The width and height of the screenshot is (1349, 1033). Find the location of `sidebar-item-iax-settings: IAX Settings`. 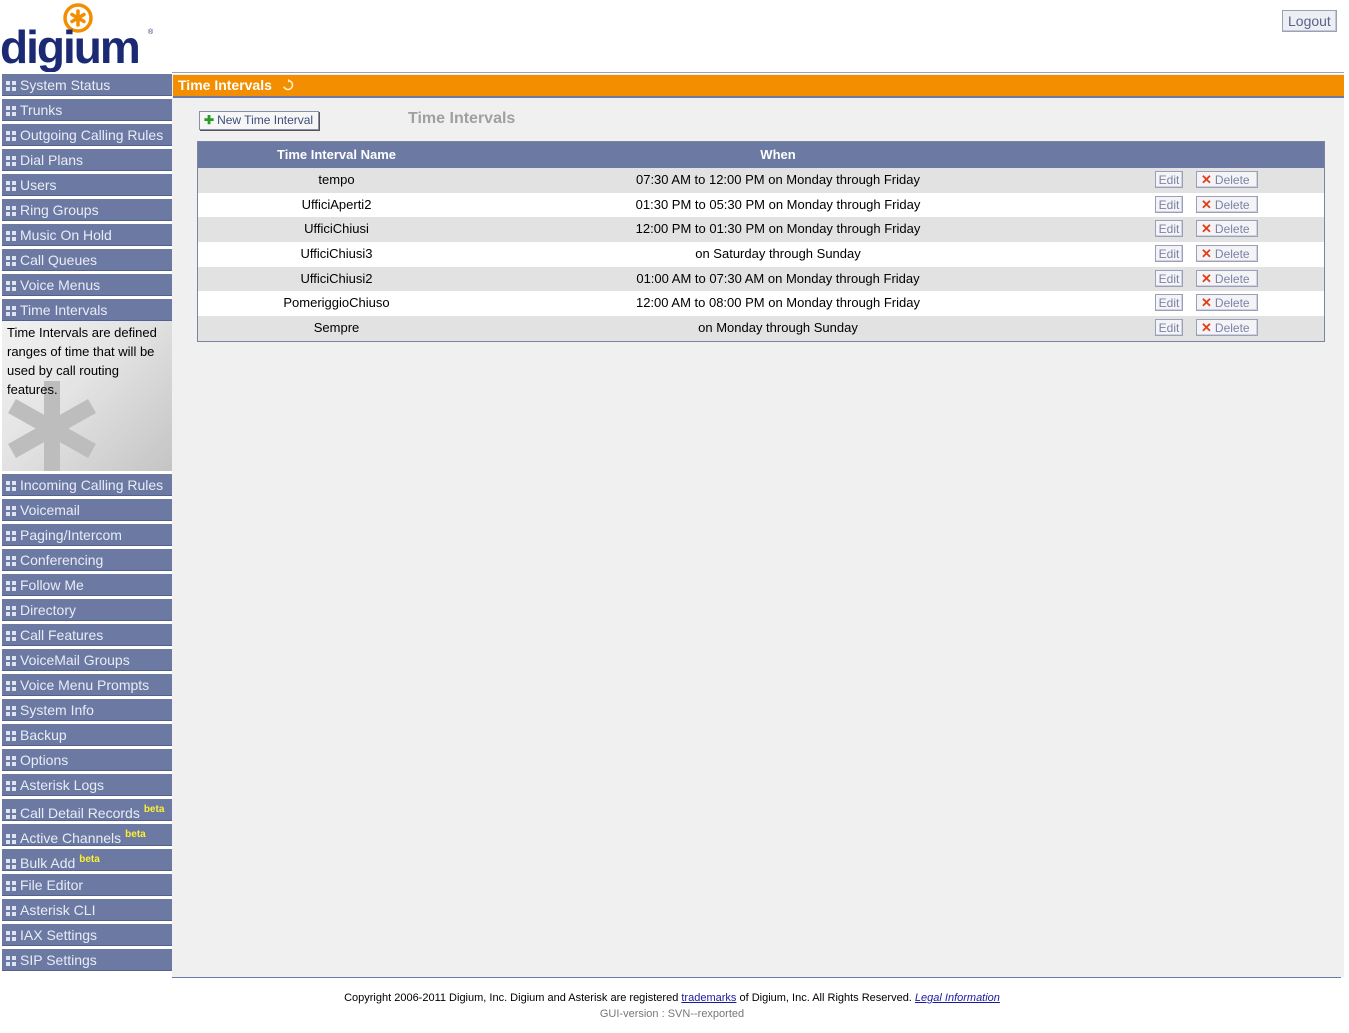

sidebar-item-iax-settings: IAX Settings is located at coordinates (87, 935).